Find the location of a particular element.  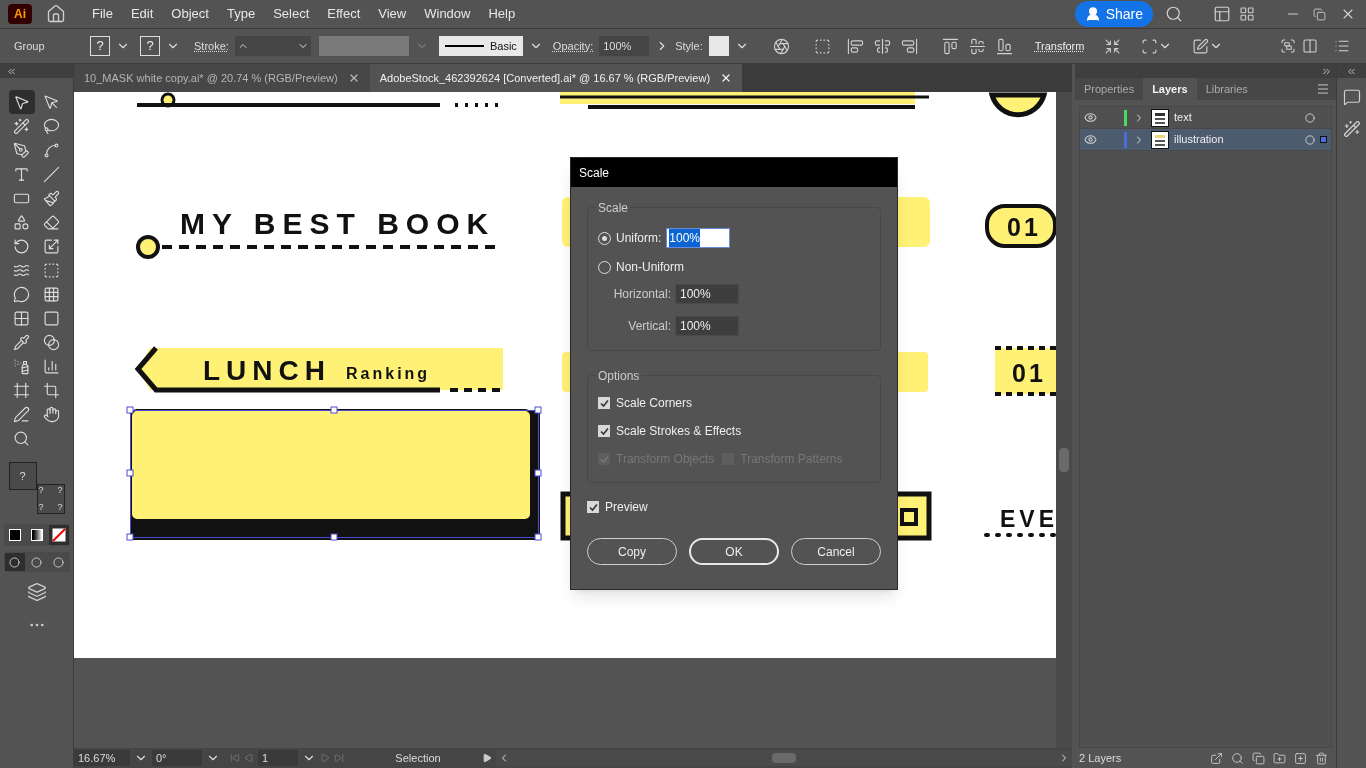

selected-art-icon is located at coordinates (1323, 139).